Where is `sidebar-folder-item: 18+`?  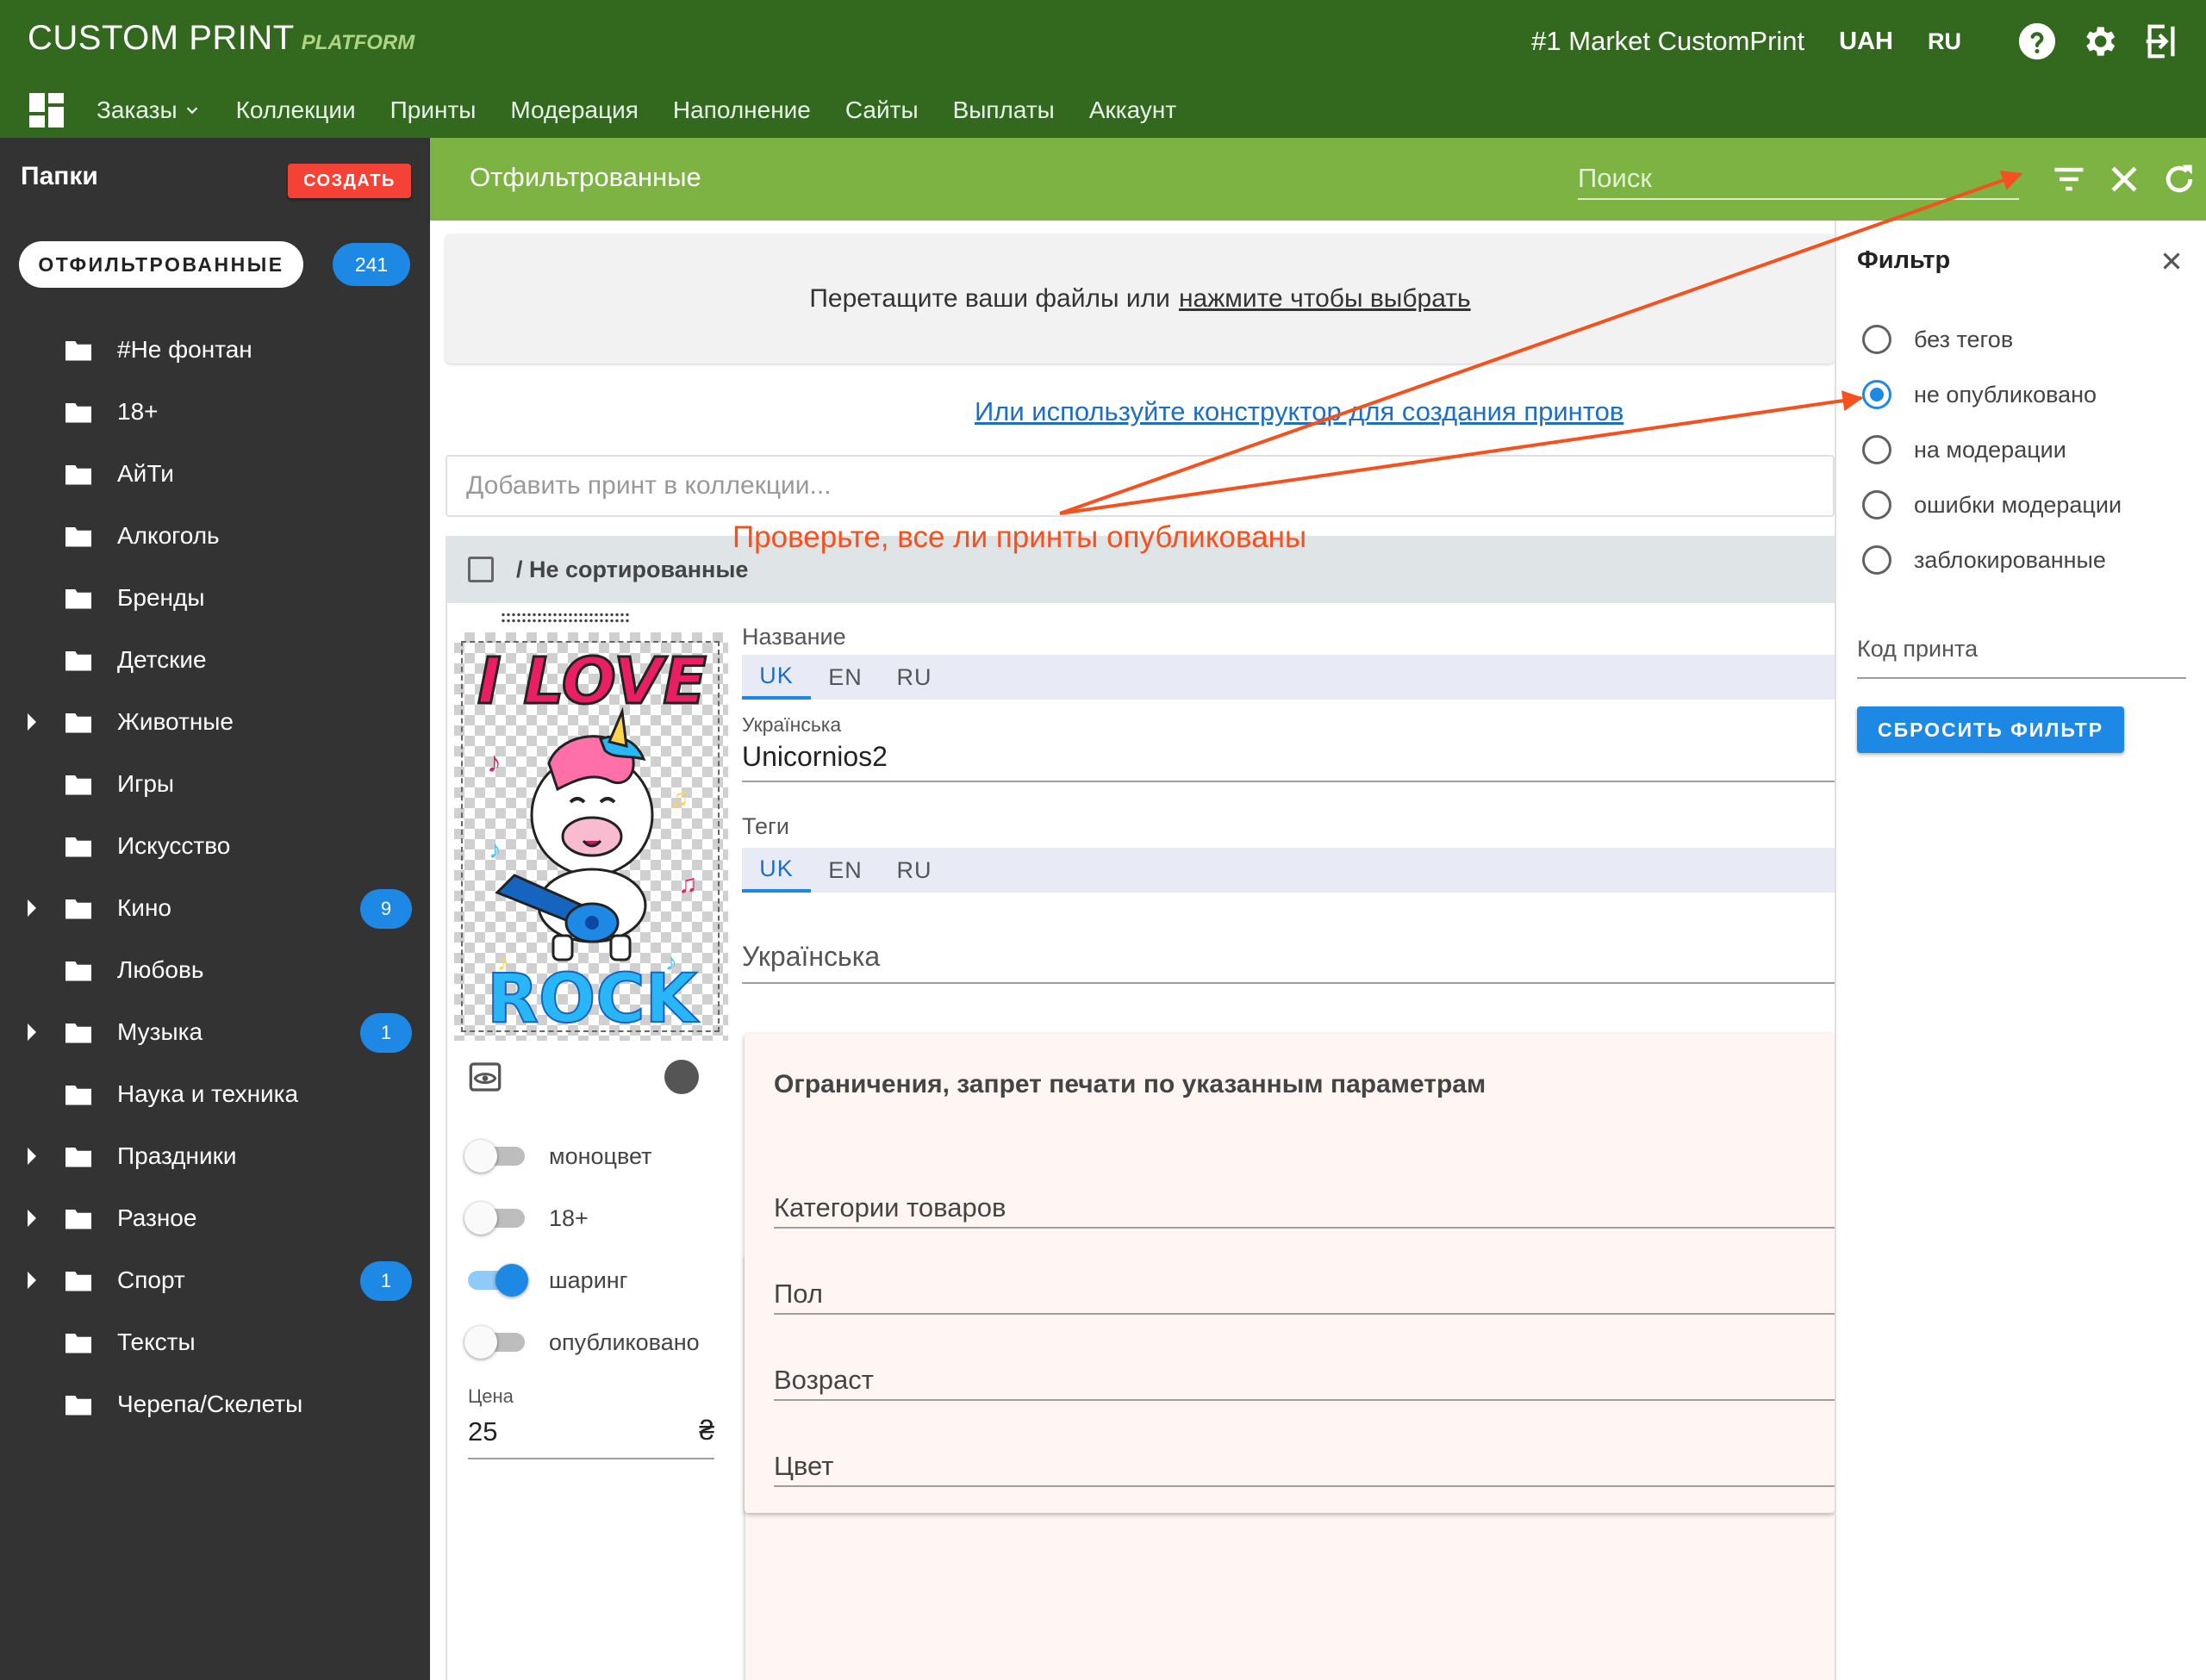
sidebar-folder-item: 18+ is located at coordinates (215, 412).